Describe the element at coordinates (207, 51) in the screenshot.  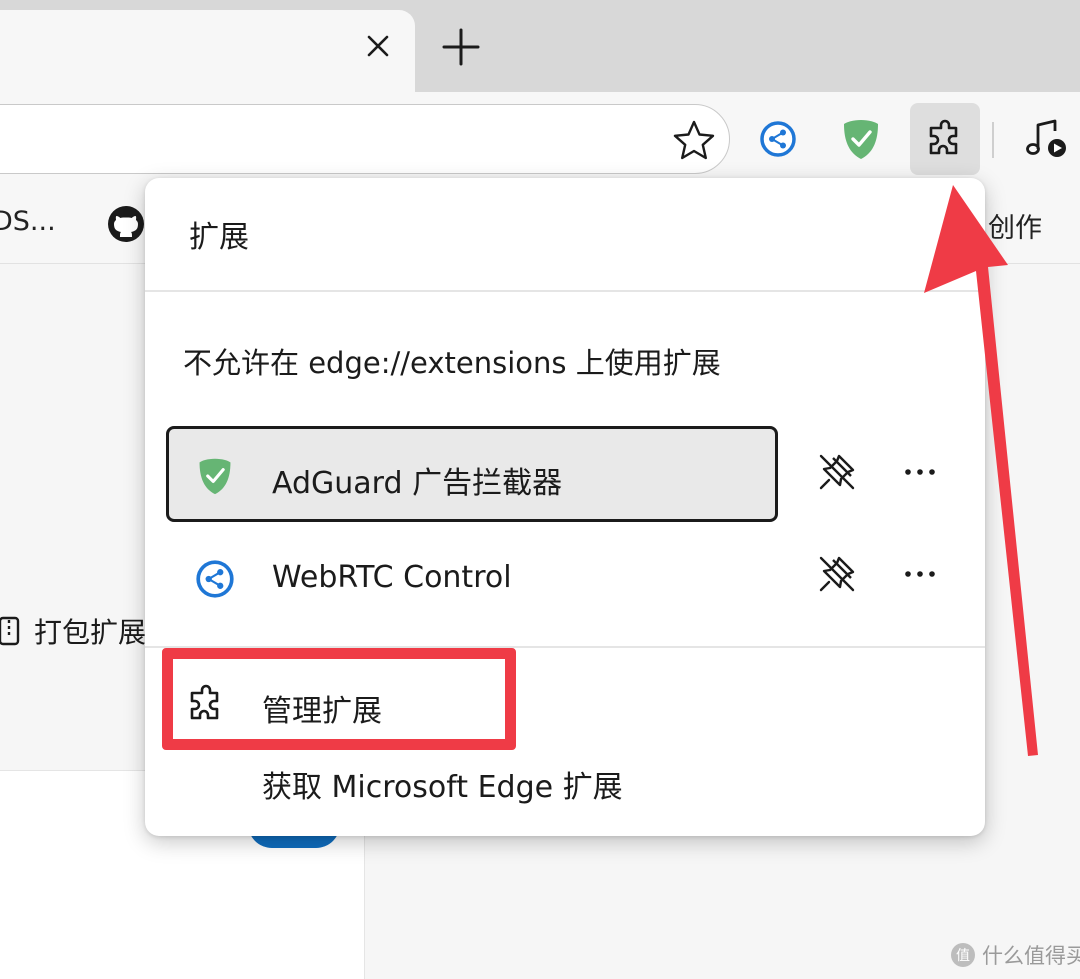
I see `active-tab` at that location.